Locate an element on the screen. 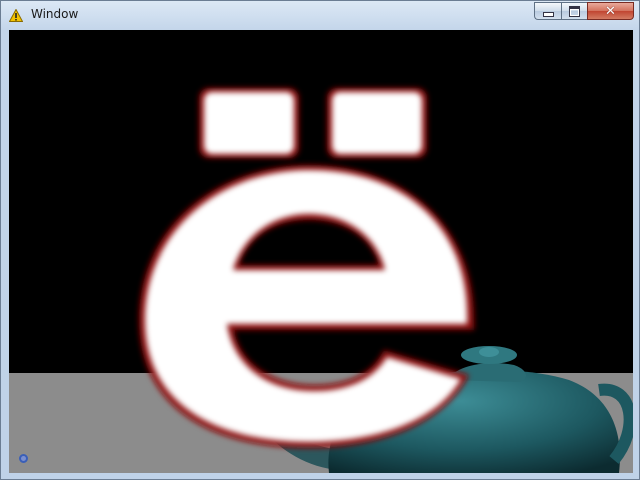 Image resolution: width=640 pixels, height=480 pixels. caption-buttons: ✕ is located at coordinates (584, 11).